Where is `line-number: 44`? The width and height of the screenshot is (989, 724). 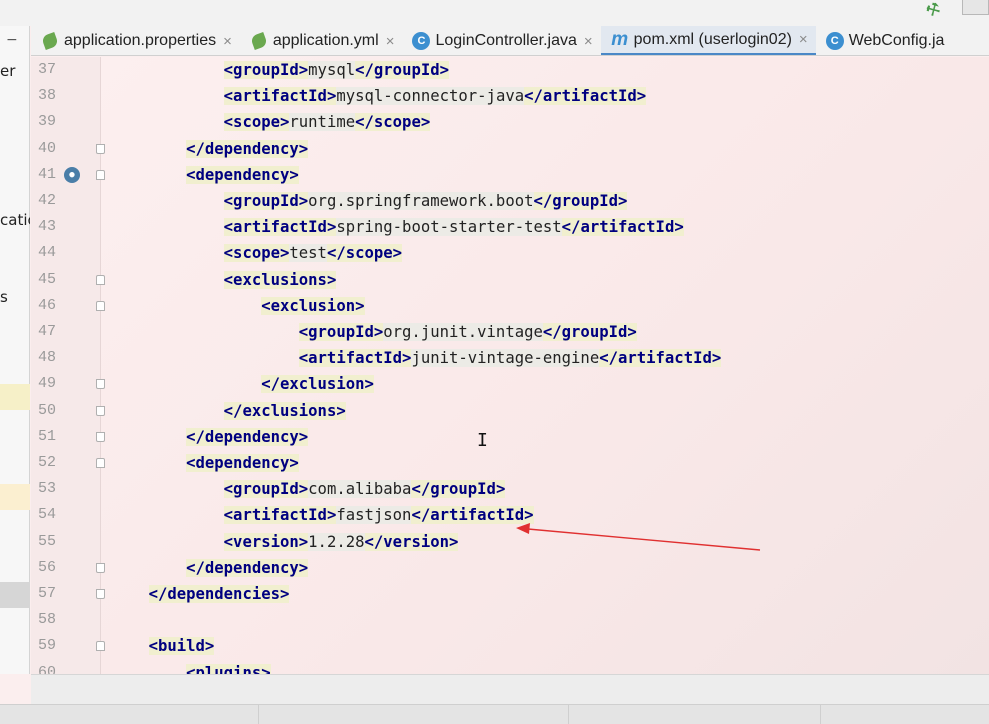 line-number: 44 is located at coordinates (46, 253).